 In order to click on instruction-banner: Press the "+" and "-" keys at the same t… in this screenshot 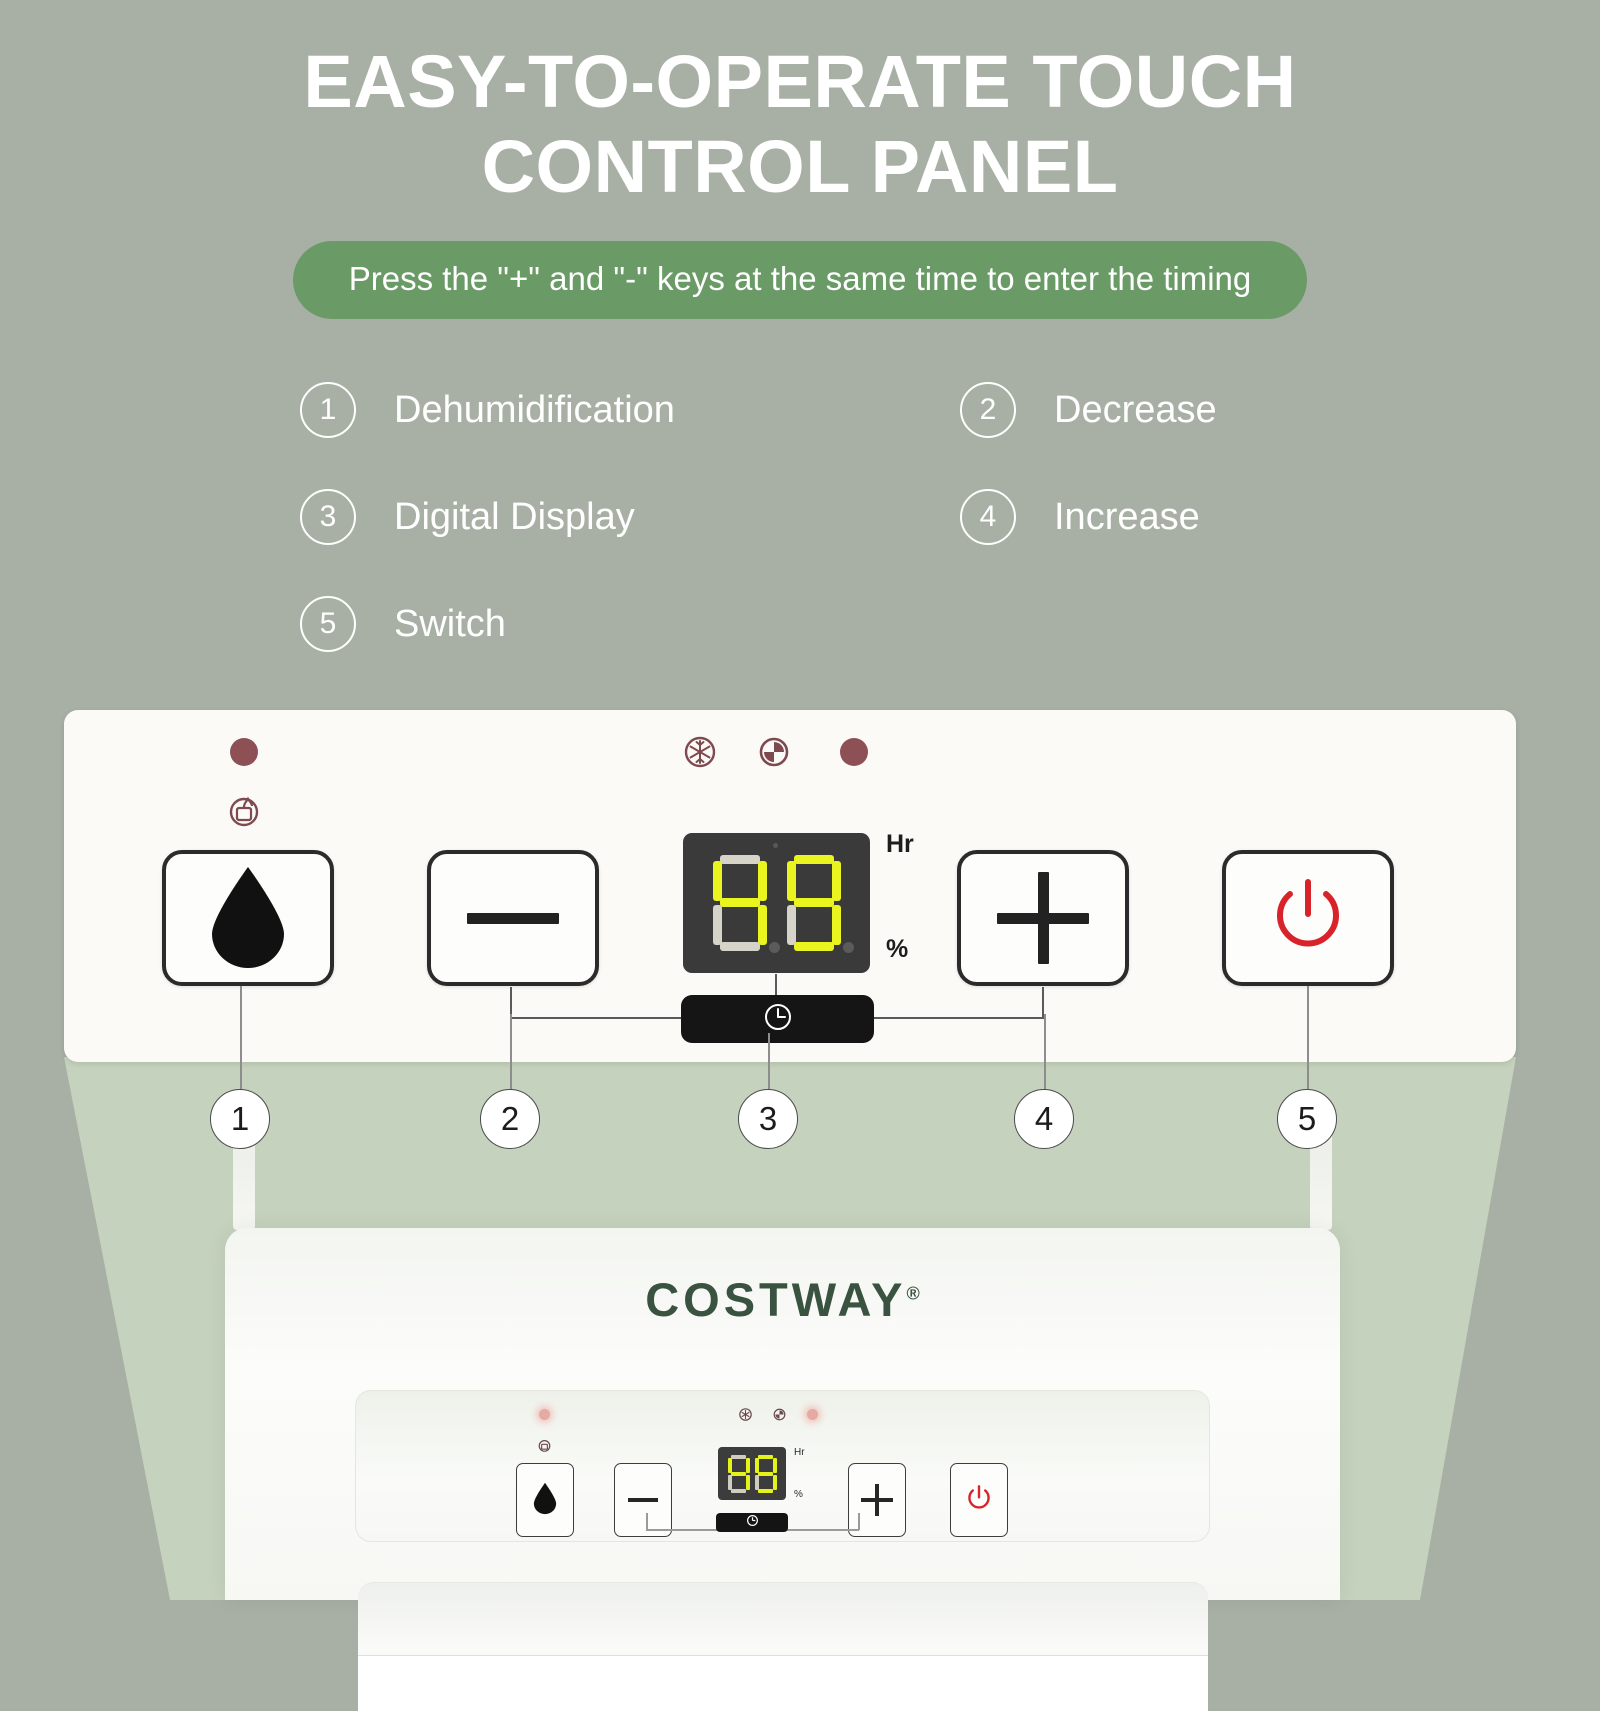, I will do `click(800, 280)`.